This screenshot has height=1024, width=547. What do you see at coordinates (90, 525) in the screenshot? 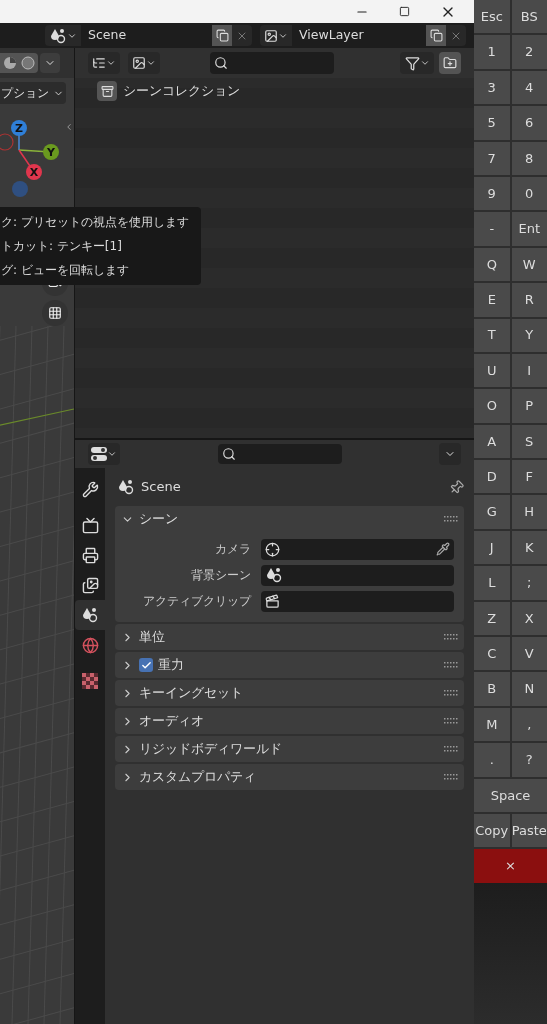
I see `tv-icon` at bounding box center [90, 525].